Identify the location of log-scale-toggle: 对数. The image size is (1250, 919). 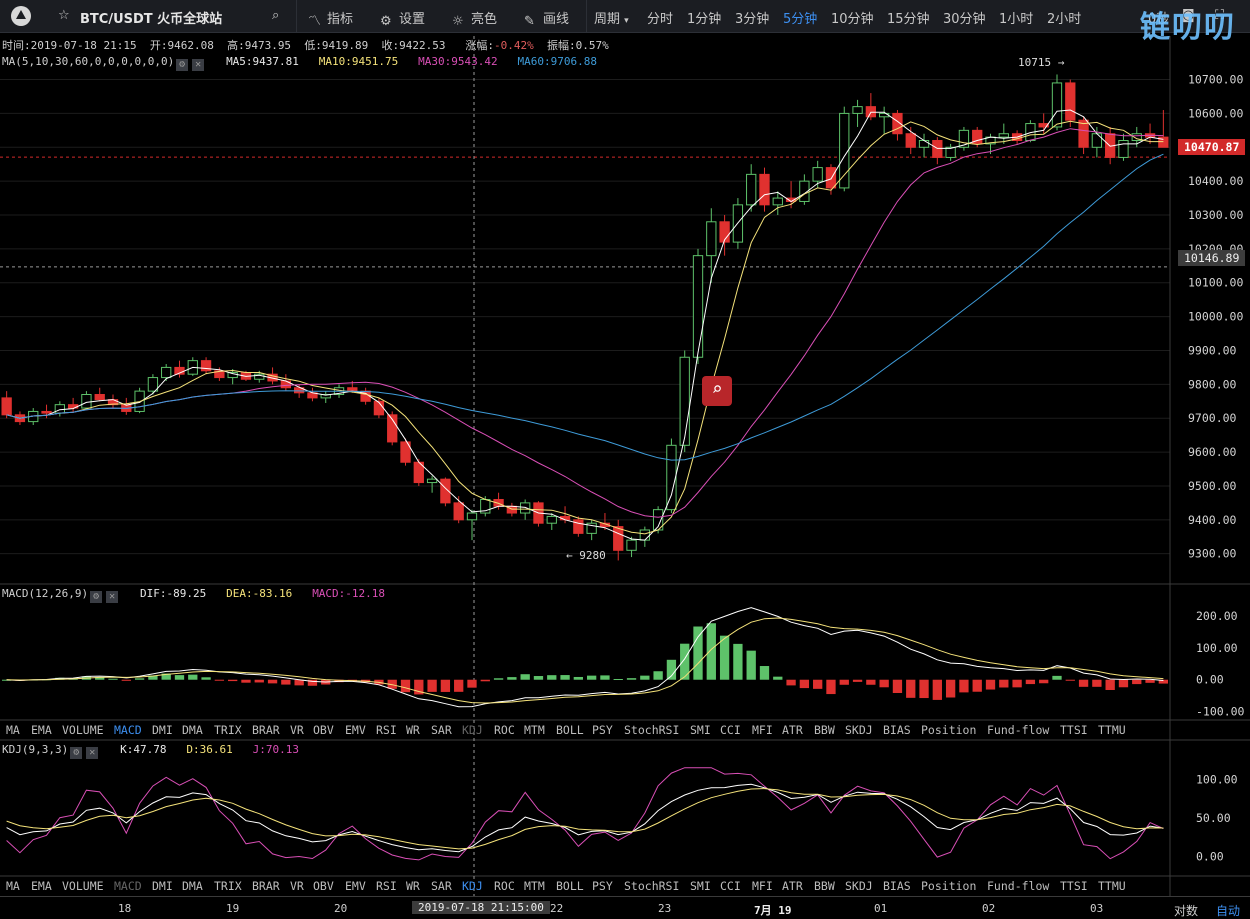
(1186, 910).